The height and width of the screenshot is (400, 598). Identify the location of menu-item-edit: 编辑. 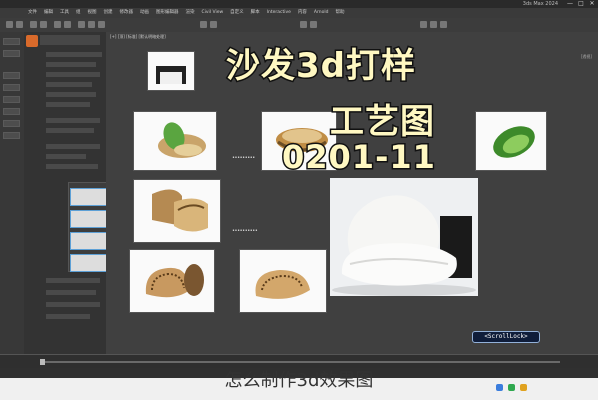
(48, 13).